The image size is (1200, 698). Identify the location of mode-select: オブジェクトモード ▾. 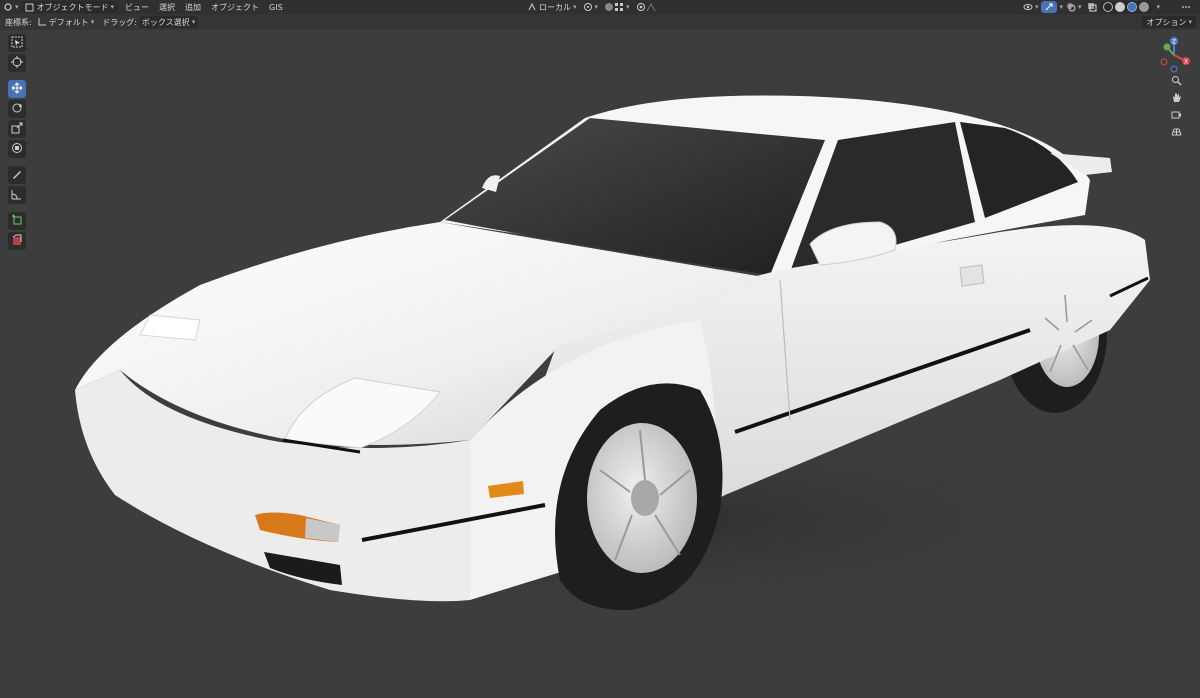
(69, 7).